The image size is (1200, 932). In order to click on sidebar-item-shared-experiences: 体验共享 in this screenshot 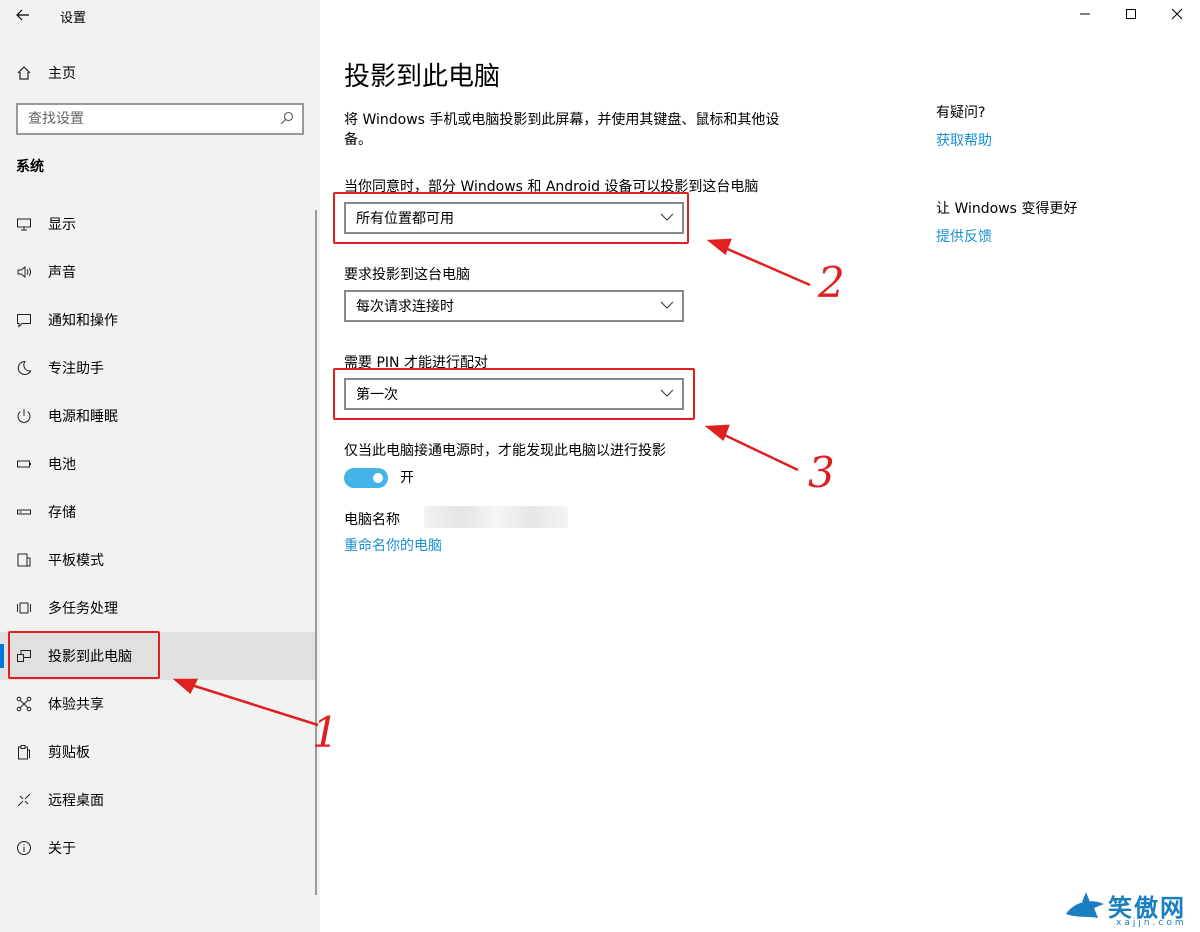, I will do `click(158, 704)`.